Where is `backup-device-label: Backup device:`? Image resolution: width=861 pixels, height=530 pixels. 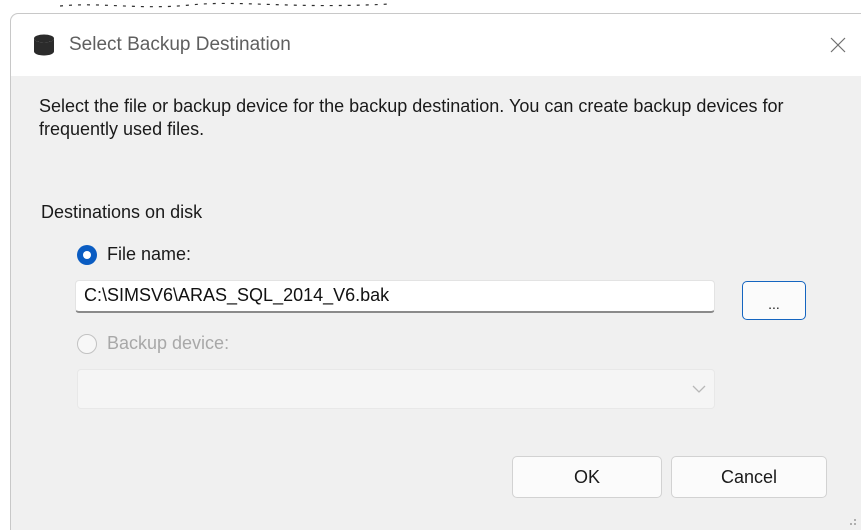
backup-device-label: Backup device: is located at coordinates (168, 343).